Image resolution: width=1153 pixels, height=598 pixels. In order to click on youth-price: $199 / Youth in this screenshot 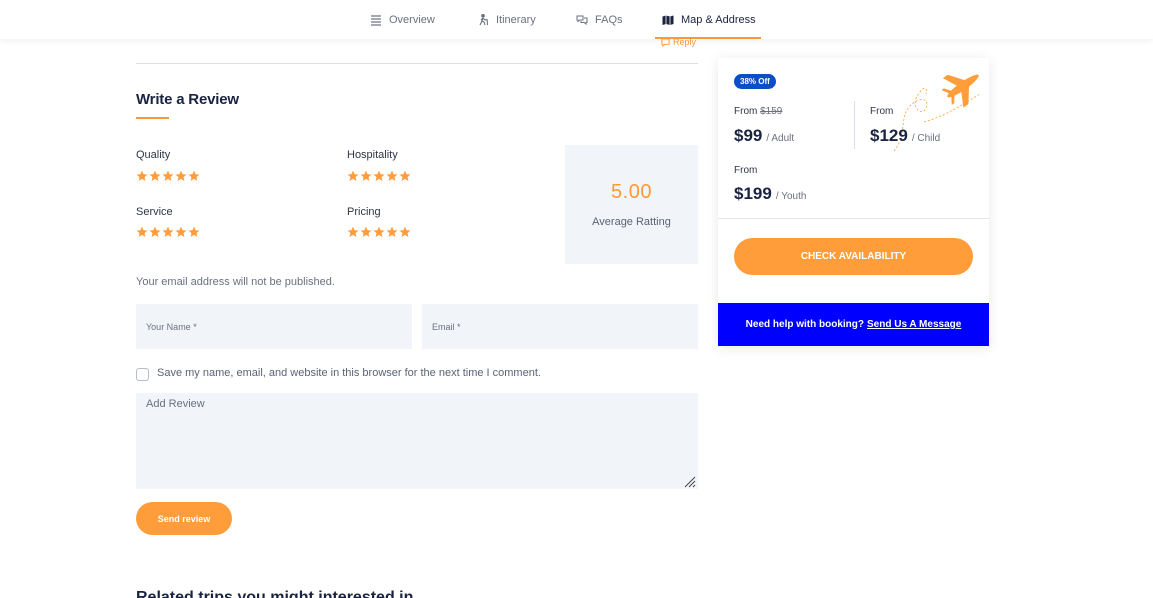, I will do `click(770, 193)`.